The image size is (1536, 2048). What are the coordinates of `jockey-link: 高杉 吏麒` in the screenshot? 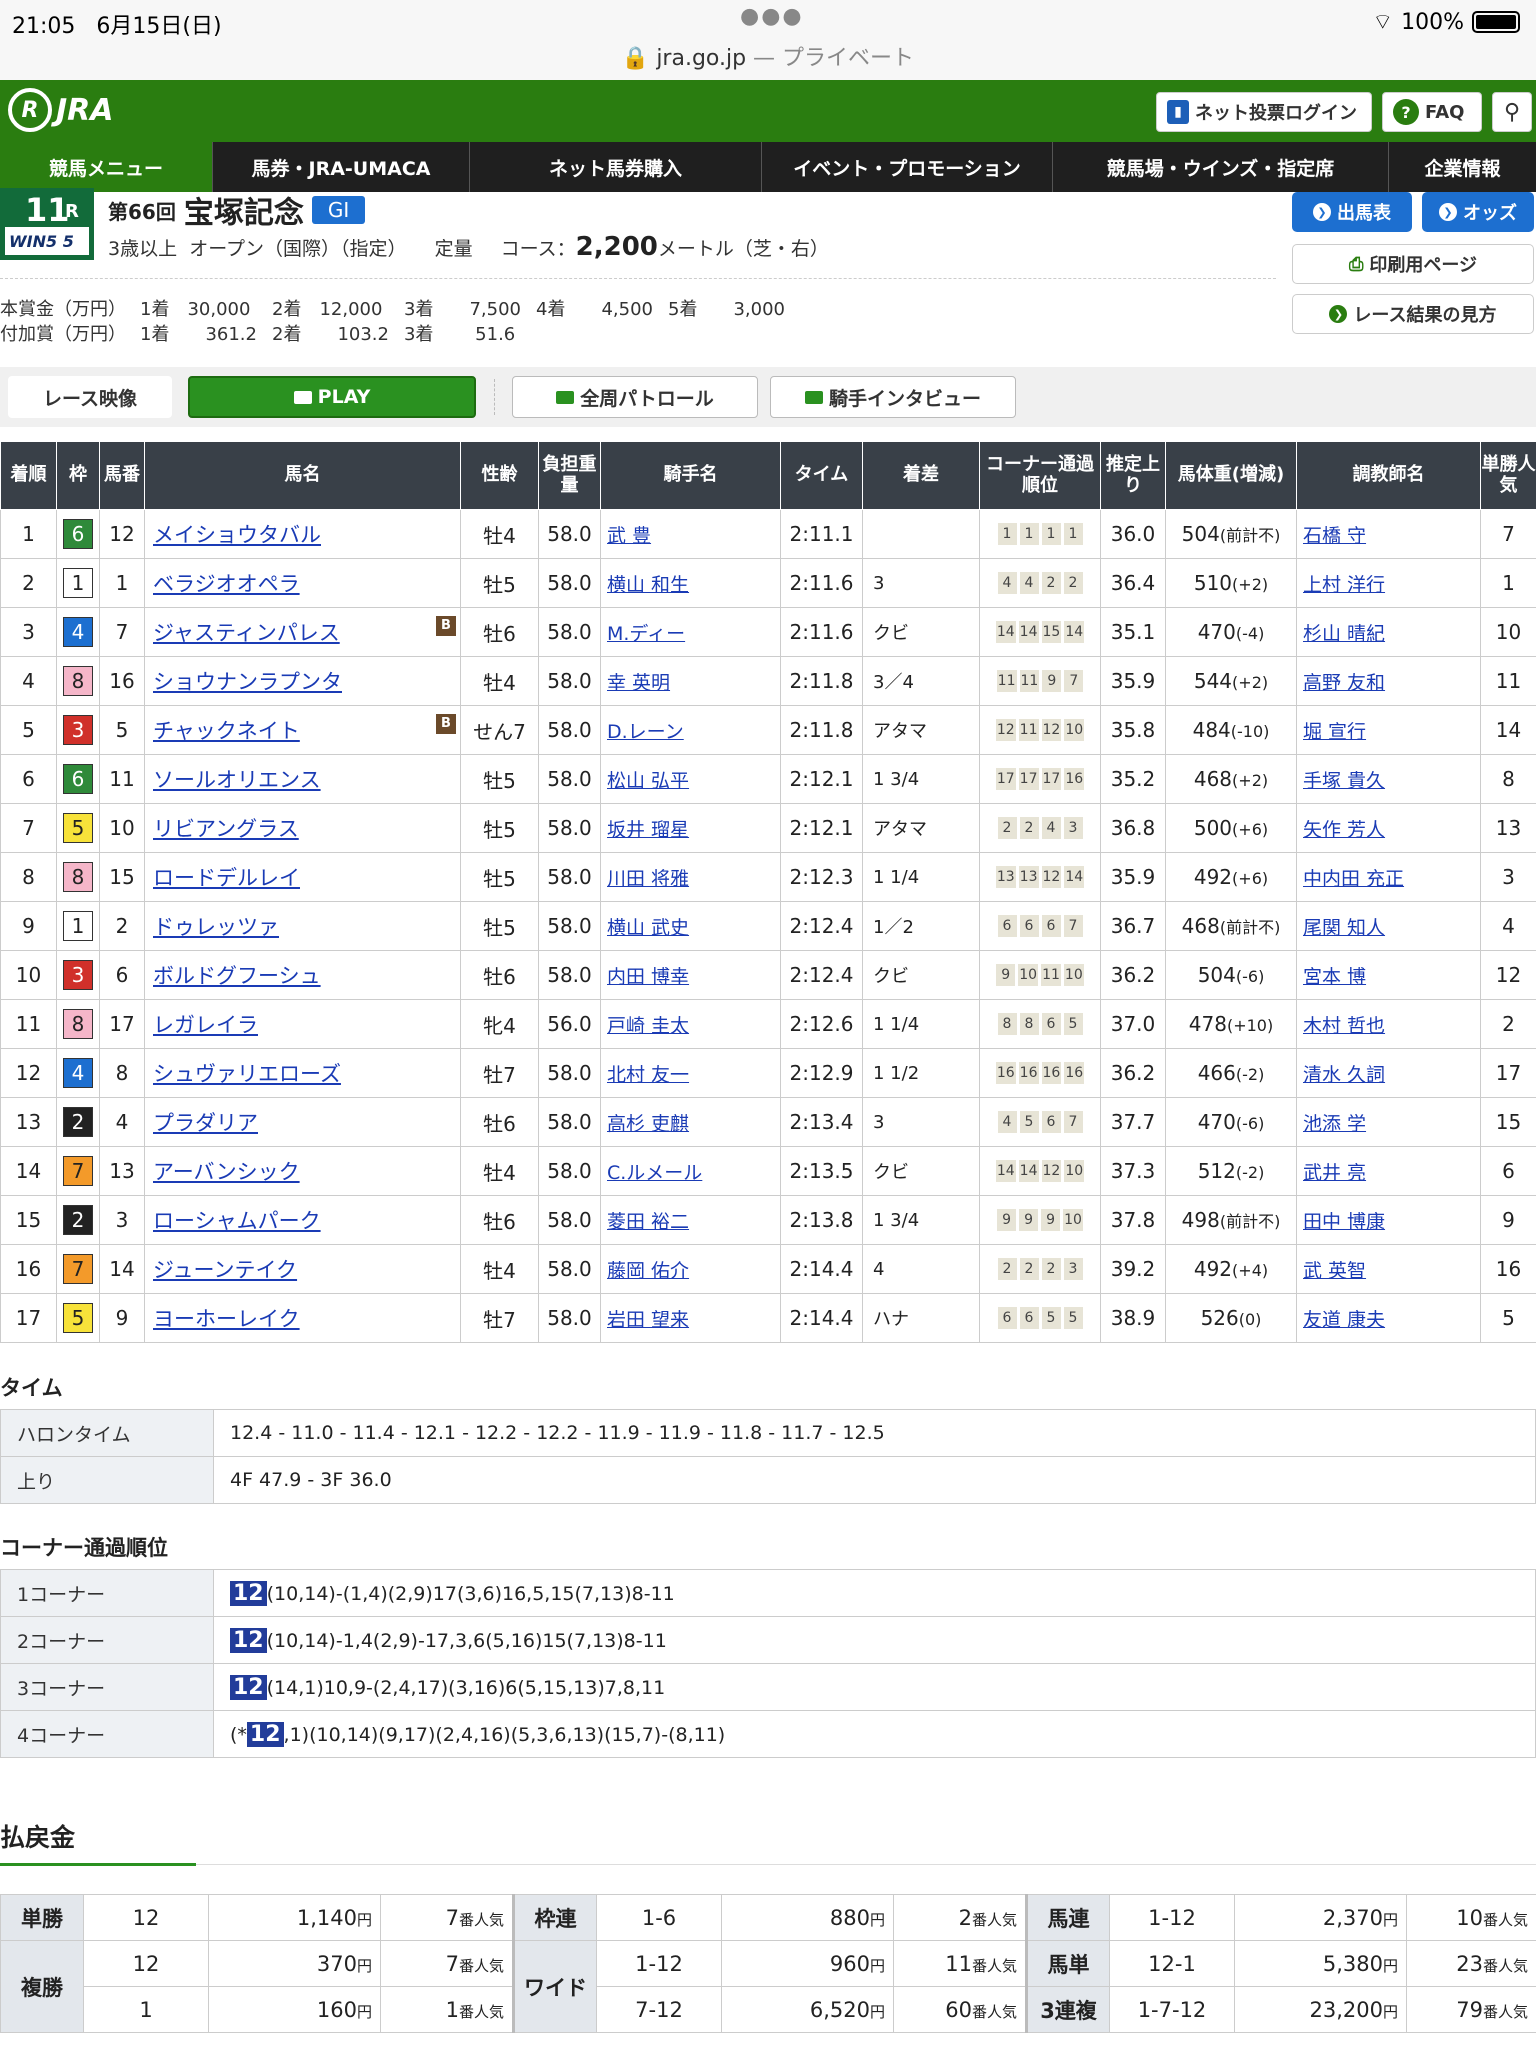 It's located at (648, 1124).